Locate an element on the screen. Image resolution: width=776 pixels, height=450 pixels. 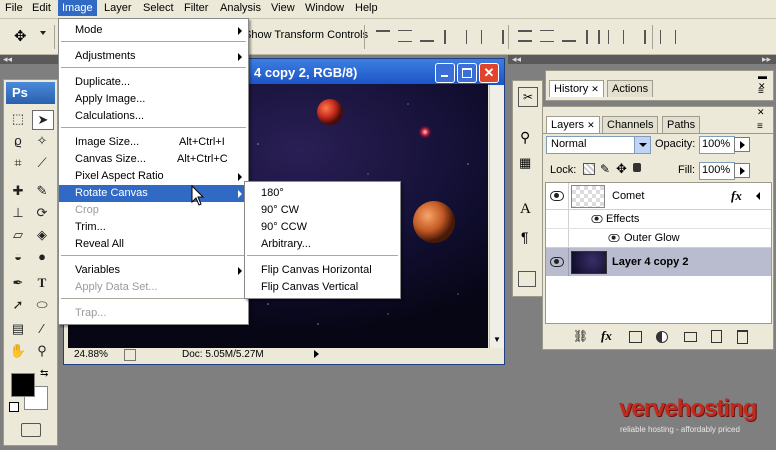
menu-edit: Edit is located at coordinates (41, 8).